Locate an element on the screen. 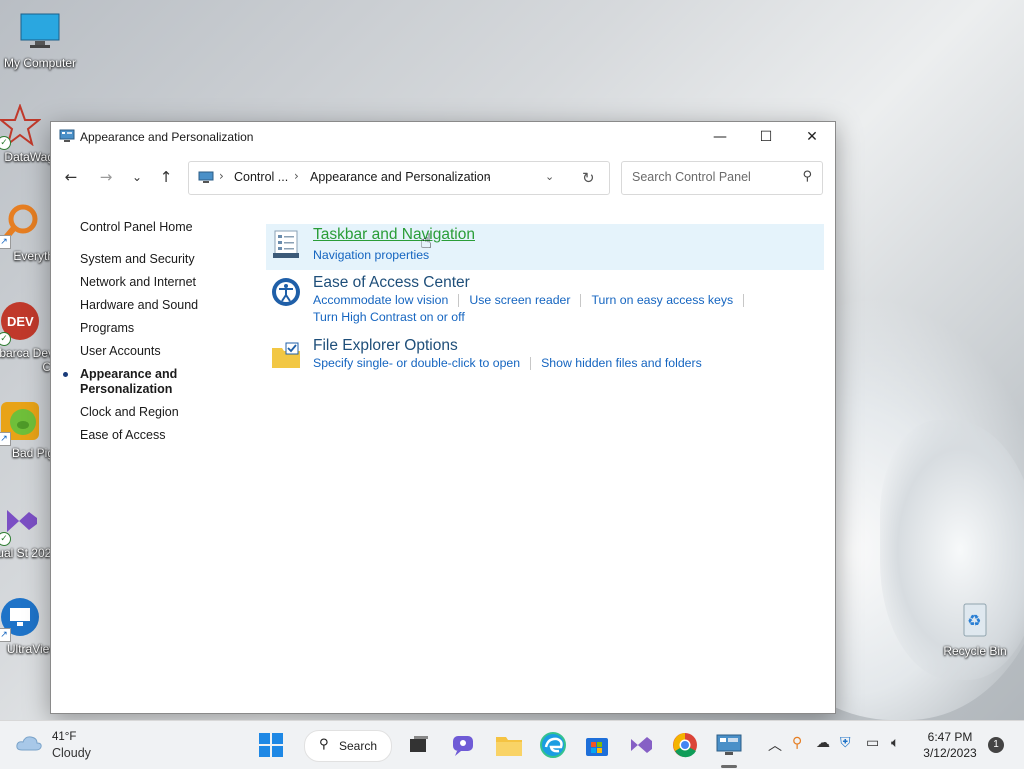  ease-of-access-icon is located at coordinates (286, 292).